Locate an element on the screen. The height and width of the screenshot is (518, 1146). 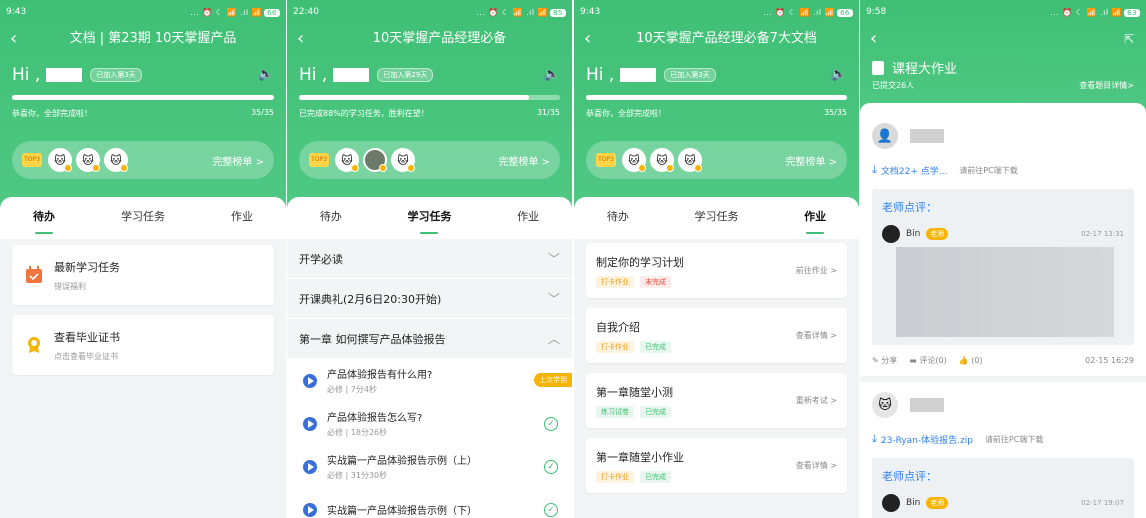
teacher-review: 老师点评： Bin 老师 02-17 19:07 is located at coordinates (1003, 488).